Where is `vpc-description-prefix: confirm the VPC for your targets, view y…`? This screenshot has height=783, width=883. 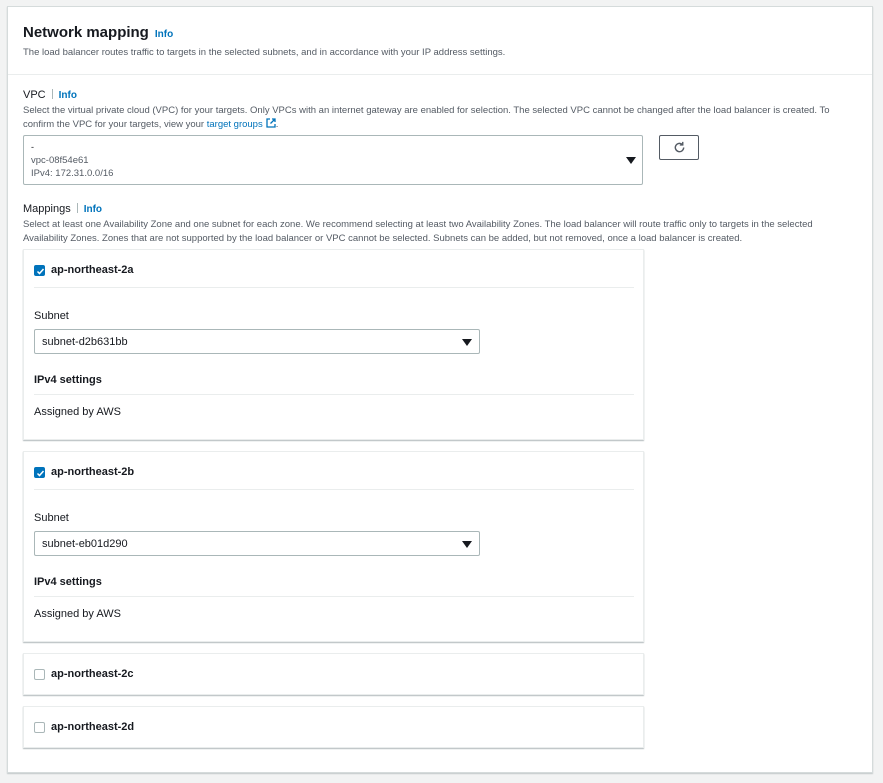
vpc-description-prefix: confirm the VPC for your targets, view y… is located at coordinates (115, 124).